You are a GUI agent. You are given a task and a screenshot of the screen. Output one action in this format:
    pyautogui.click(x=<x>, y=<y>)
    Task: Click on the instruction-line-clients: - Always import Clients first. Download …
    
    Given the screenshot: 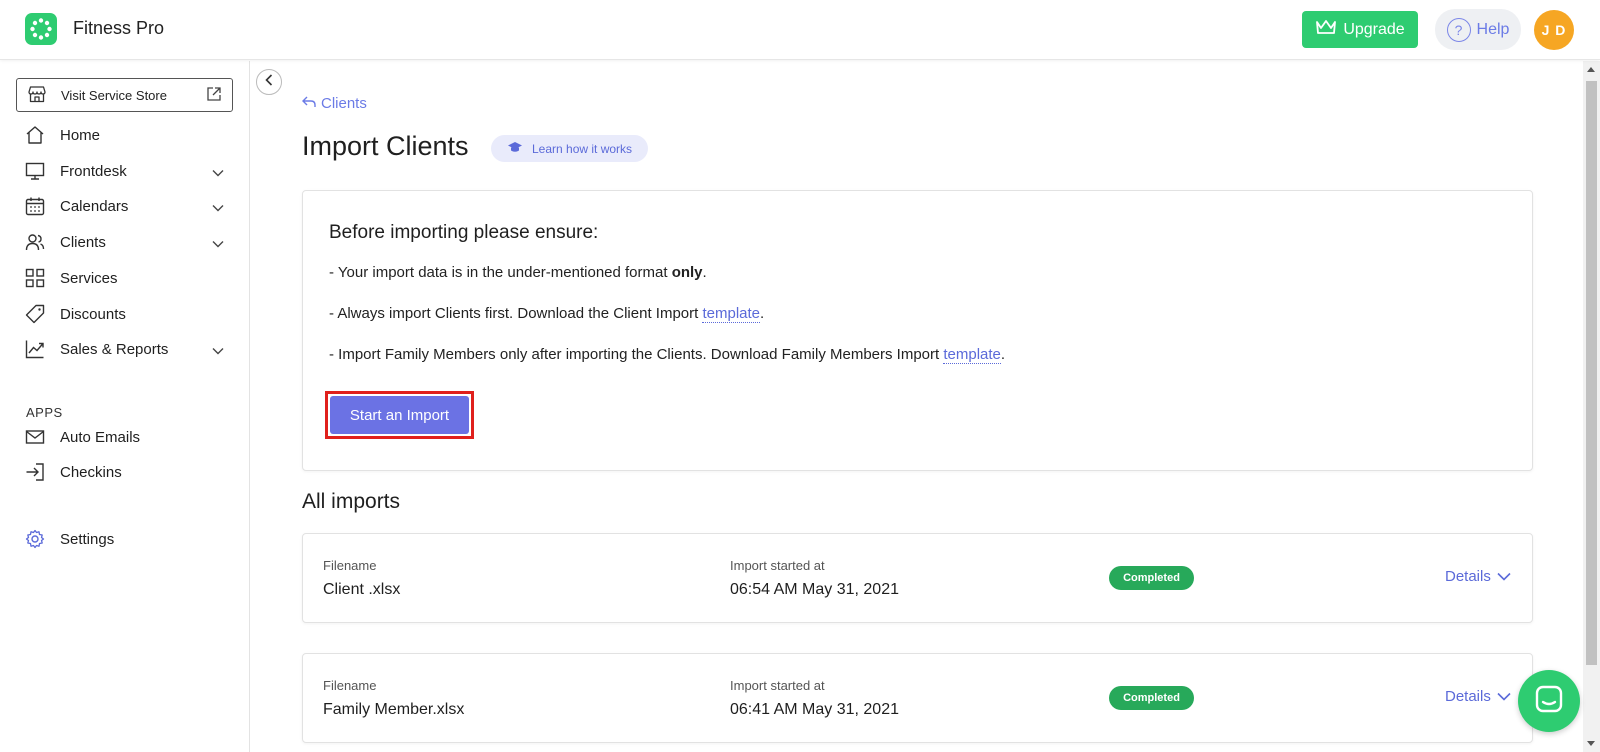 What is the action you would take?
    pyautogui.click(x=547, y=314)
    